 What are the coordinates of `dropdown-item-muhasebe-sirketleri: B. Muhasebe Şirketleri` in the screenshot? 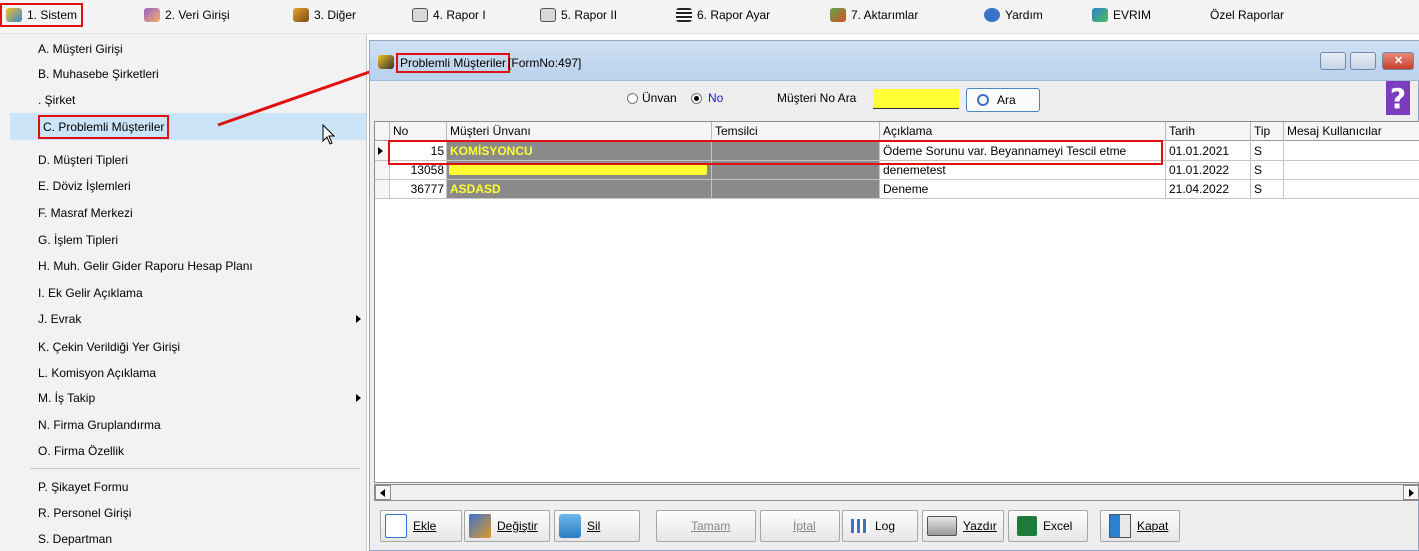 It's located at (98, 74).